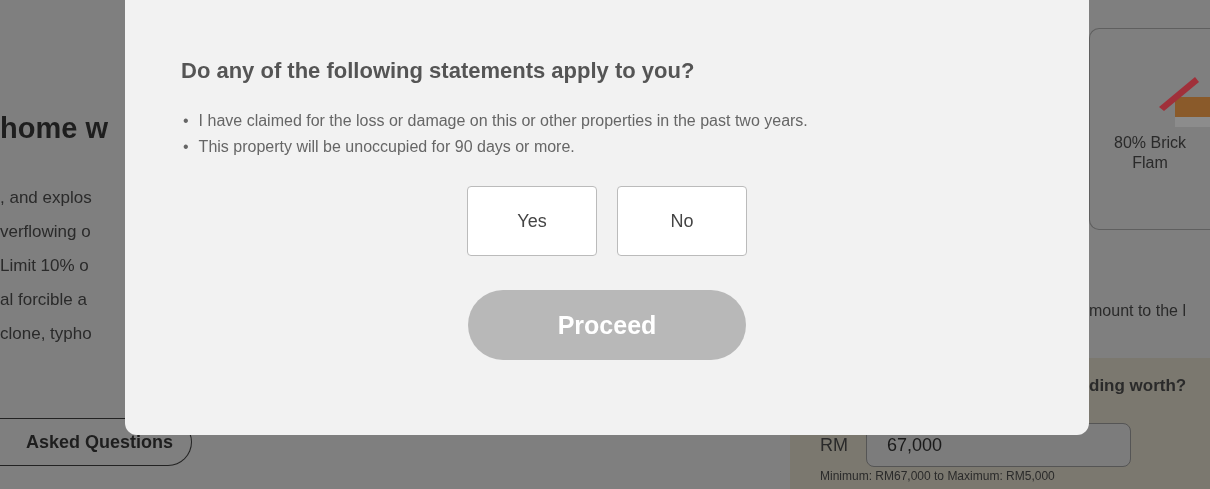 This screenshot has height=489, width=1210. Describe the element at coordinates (532, 221) in the screenshot. I see `answer-button: Yes` at that location.